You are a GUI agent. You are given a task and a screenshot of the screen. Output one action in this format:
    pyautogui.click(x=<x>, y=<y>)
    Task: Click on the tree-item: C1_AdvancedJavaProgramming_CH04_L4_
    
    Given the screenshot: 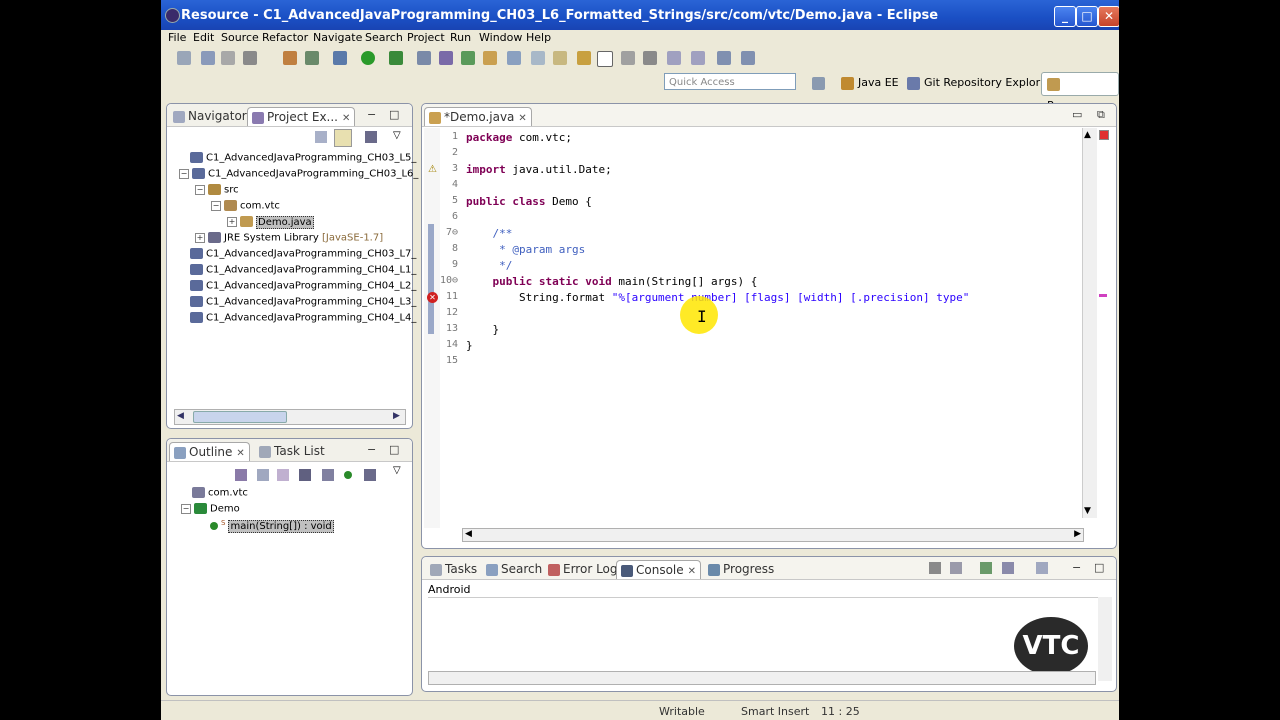 What is the action you would take?
    pyautogui.click(x=297, y=318)
    